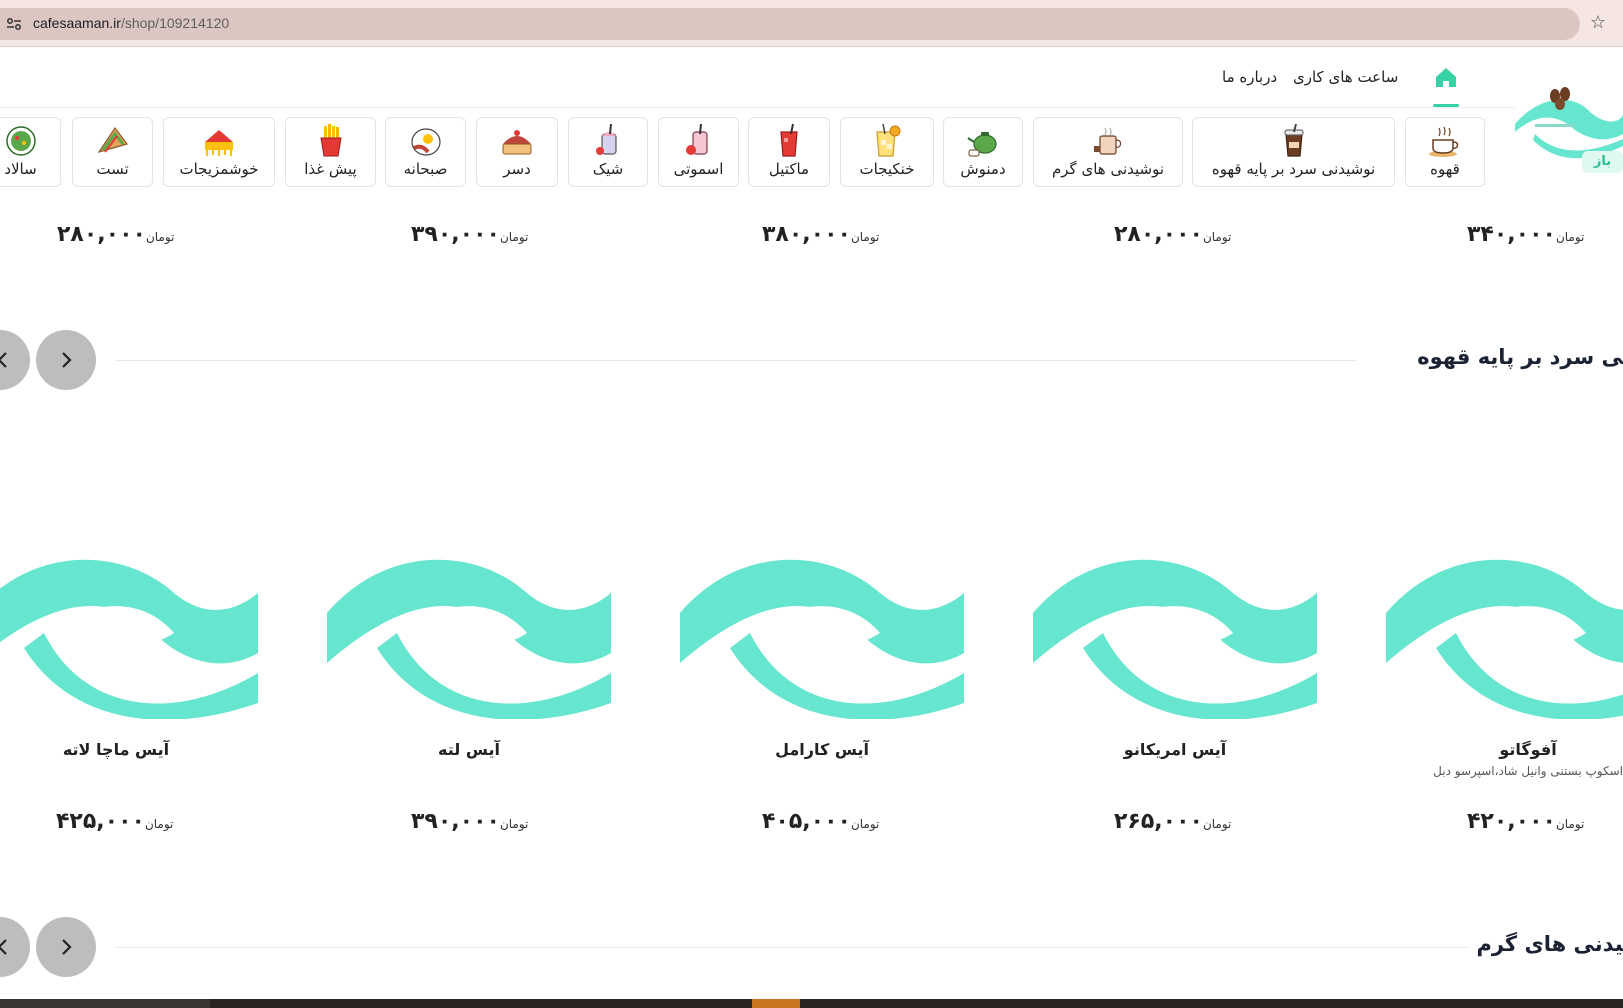 Image resolution: width=1623 pixels, height=1008 pixels. Describe the element at coordinates (1108, 141) in the screenshot. I see `hot-drink-icon` at that location.